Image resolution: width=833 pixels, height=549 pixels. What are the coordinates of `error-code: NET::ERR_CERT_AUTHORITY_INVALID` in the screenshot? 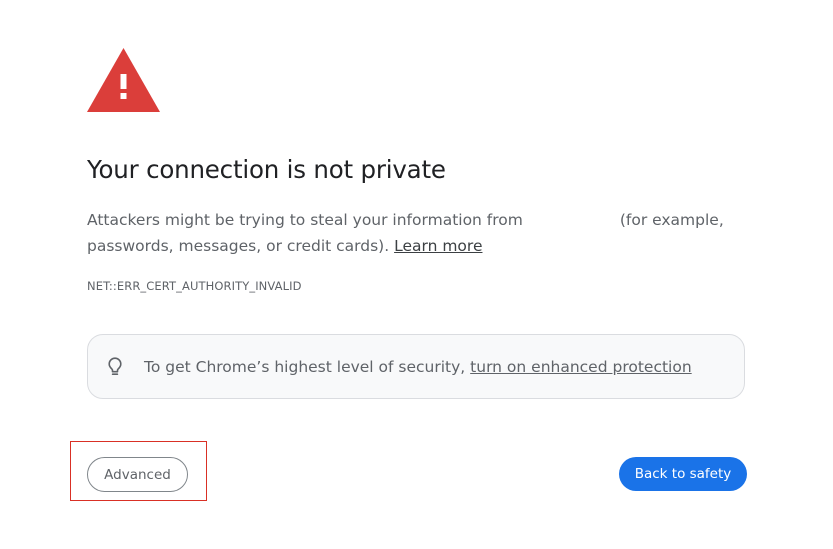 It's located at (194, 286).